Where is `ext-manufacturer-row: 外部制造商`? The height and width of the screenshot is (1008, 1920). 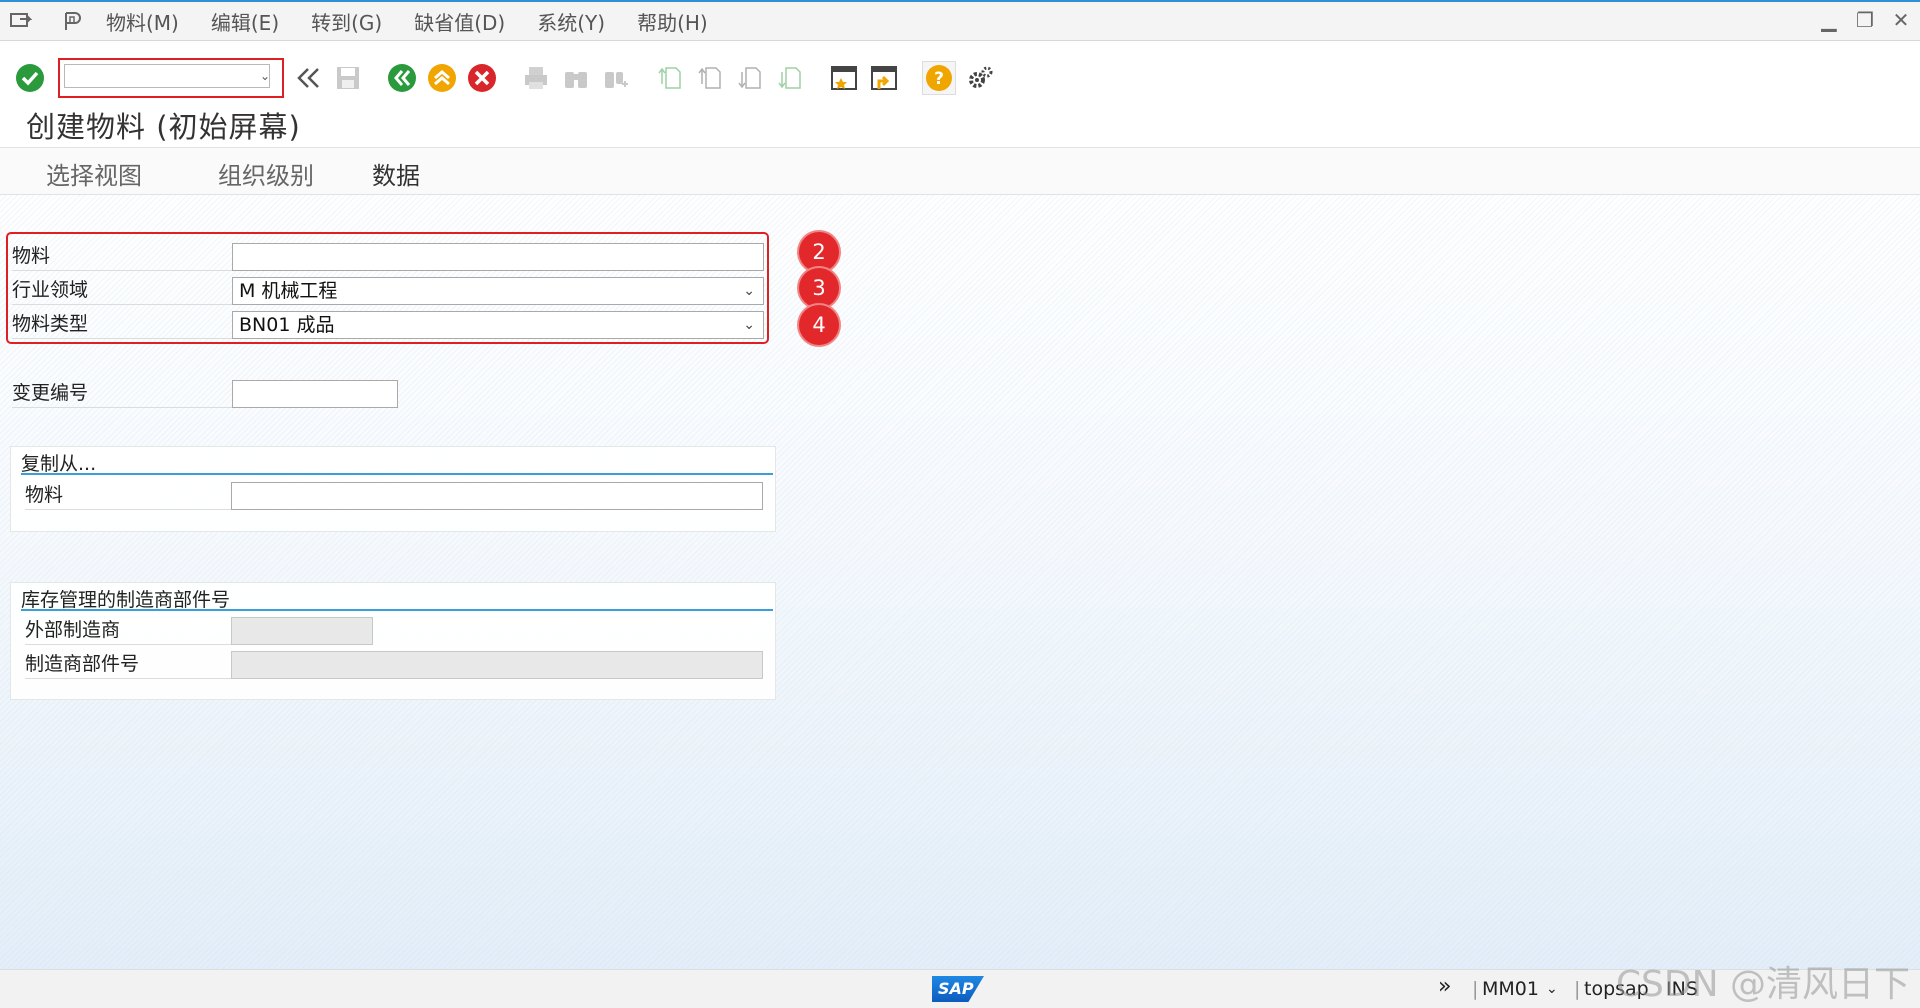 ext-manufacturer-row: 外部制造商 is located at coordinates (399, 630).